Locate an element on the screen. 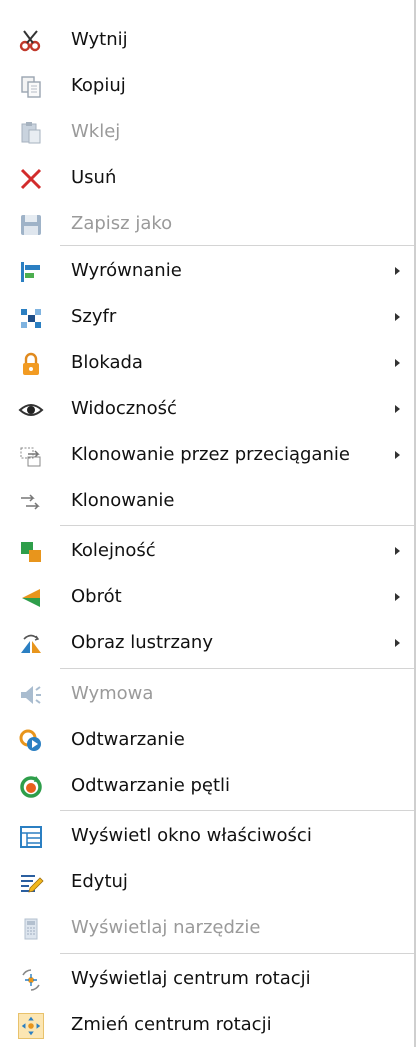  menu-item-edit: Edytuj is located at coordinates (207, 882).